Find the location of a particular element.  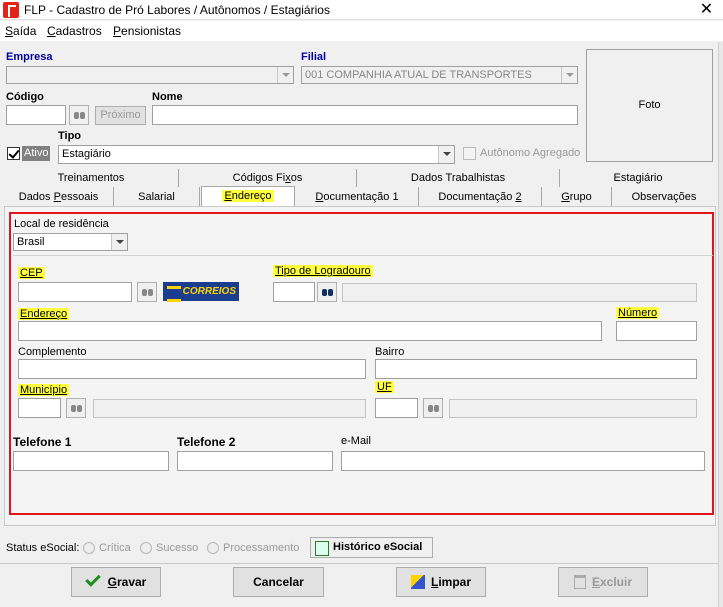

limpar-button: Limpar is located at coordinates (441, 582).